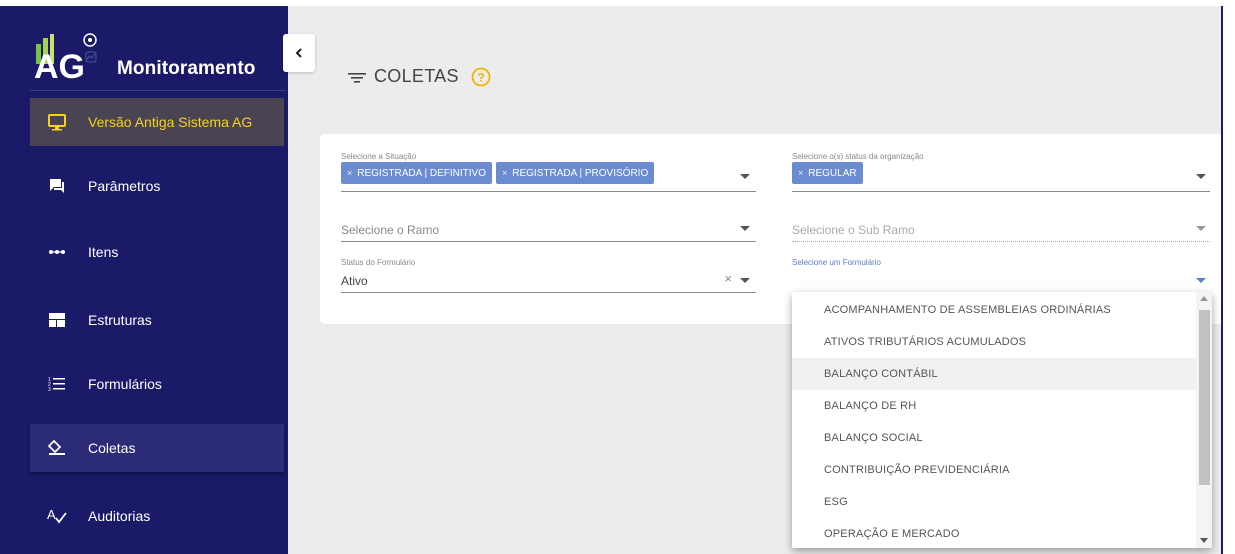 The width and height of the screenshot is (1235, 554). Describe the element at coordinates (57, 122) in the screenshot. I see `monitor-icon` at that location.